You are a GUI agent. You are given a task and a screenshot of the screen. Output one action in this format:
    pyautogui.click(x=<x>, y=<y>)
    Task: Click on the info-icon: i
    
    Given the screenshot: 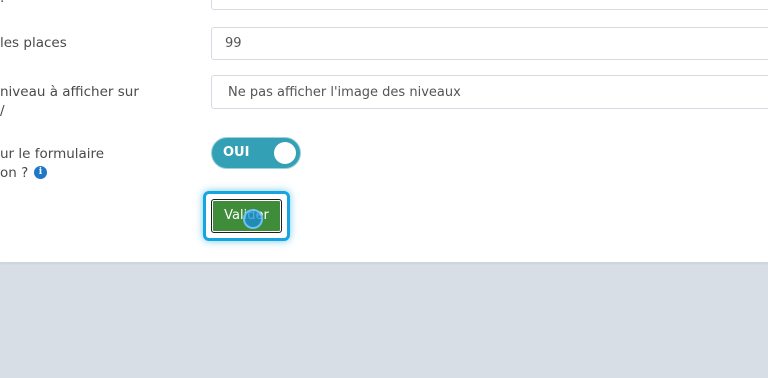 What is the action you would take?
    pyautogui.click(x=40, y=172)
    